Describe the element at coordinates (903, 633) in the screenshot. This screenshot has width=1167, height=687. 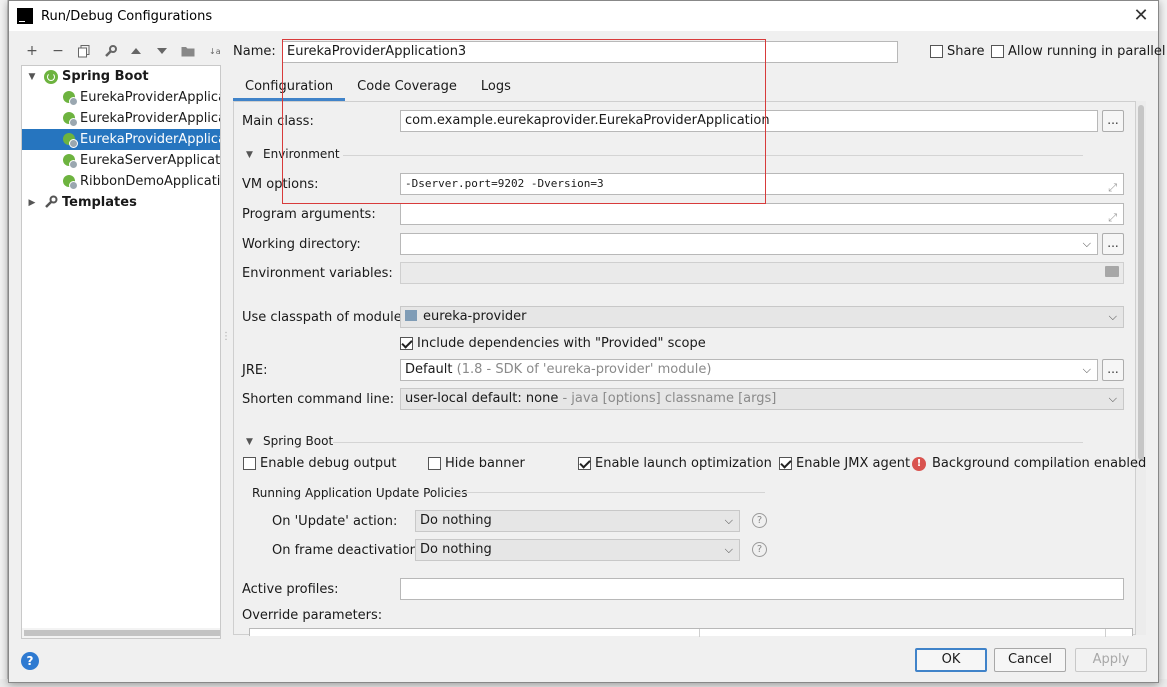
I see `table-column-value` at that location.